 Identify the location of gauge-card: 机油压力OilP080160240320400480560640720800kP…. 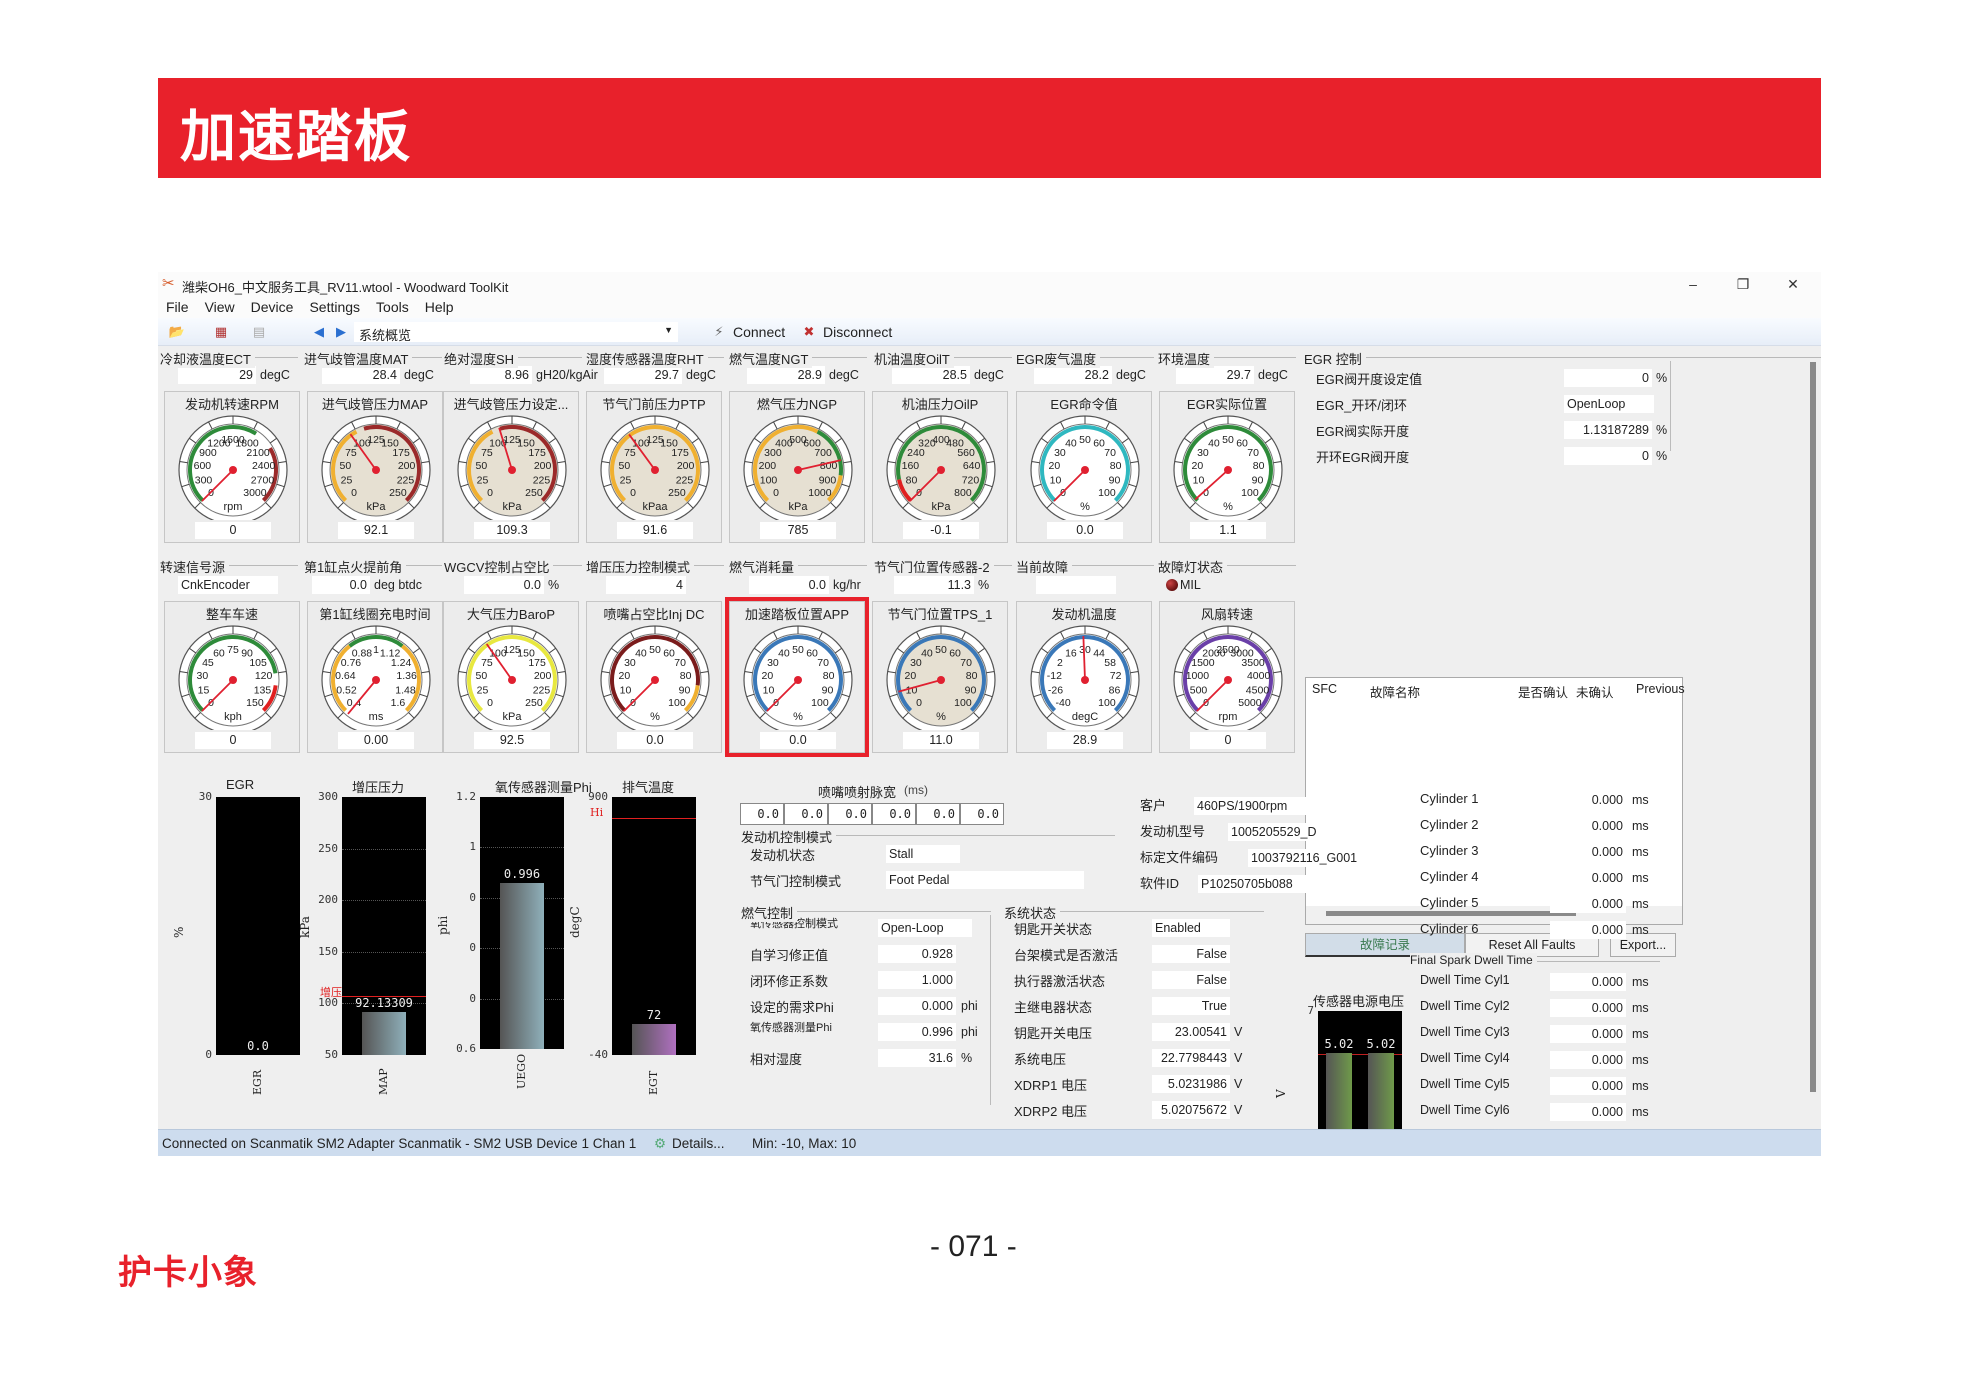
(940, 467).